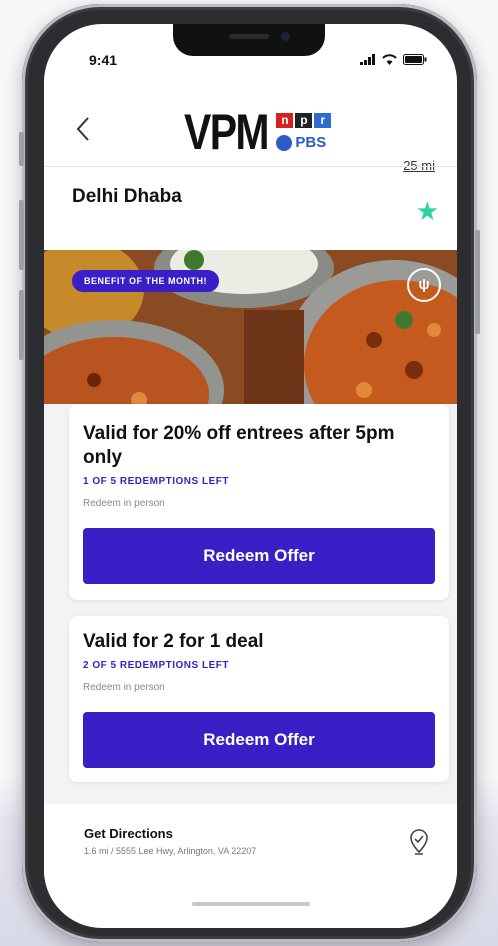  I want to click on app-header: VPM n p r PBS 25 mi, so click(250, 133).